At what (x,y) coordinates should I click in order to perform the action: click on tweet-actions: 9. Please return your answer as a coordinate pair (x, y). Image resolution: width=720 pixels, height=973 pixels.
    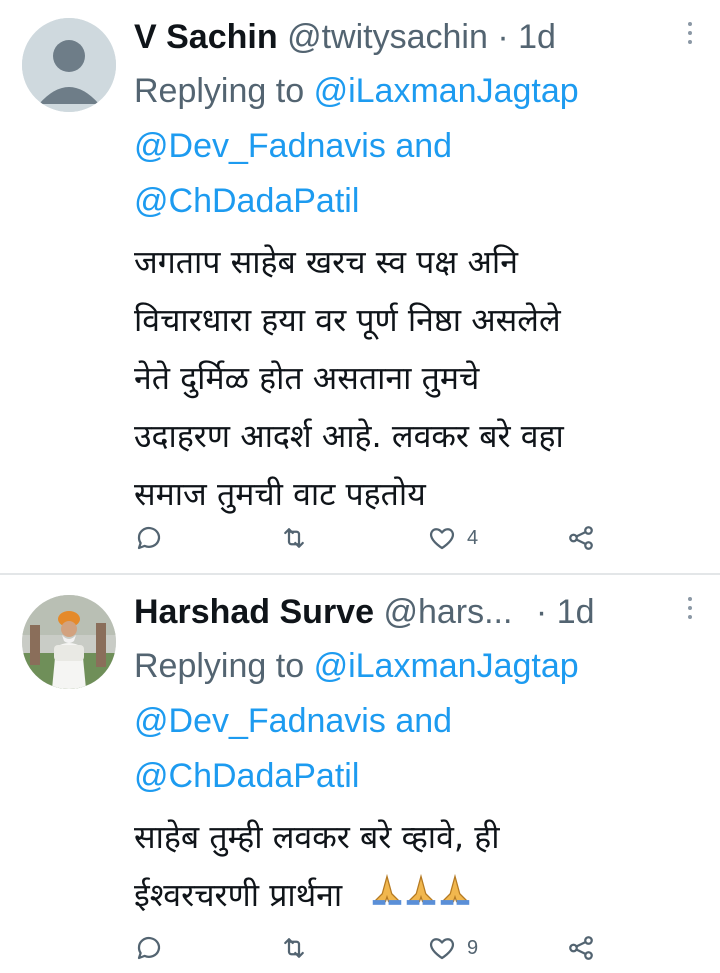
    Looking at the image, I should click on (374, 948).